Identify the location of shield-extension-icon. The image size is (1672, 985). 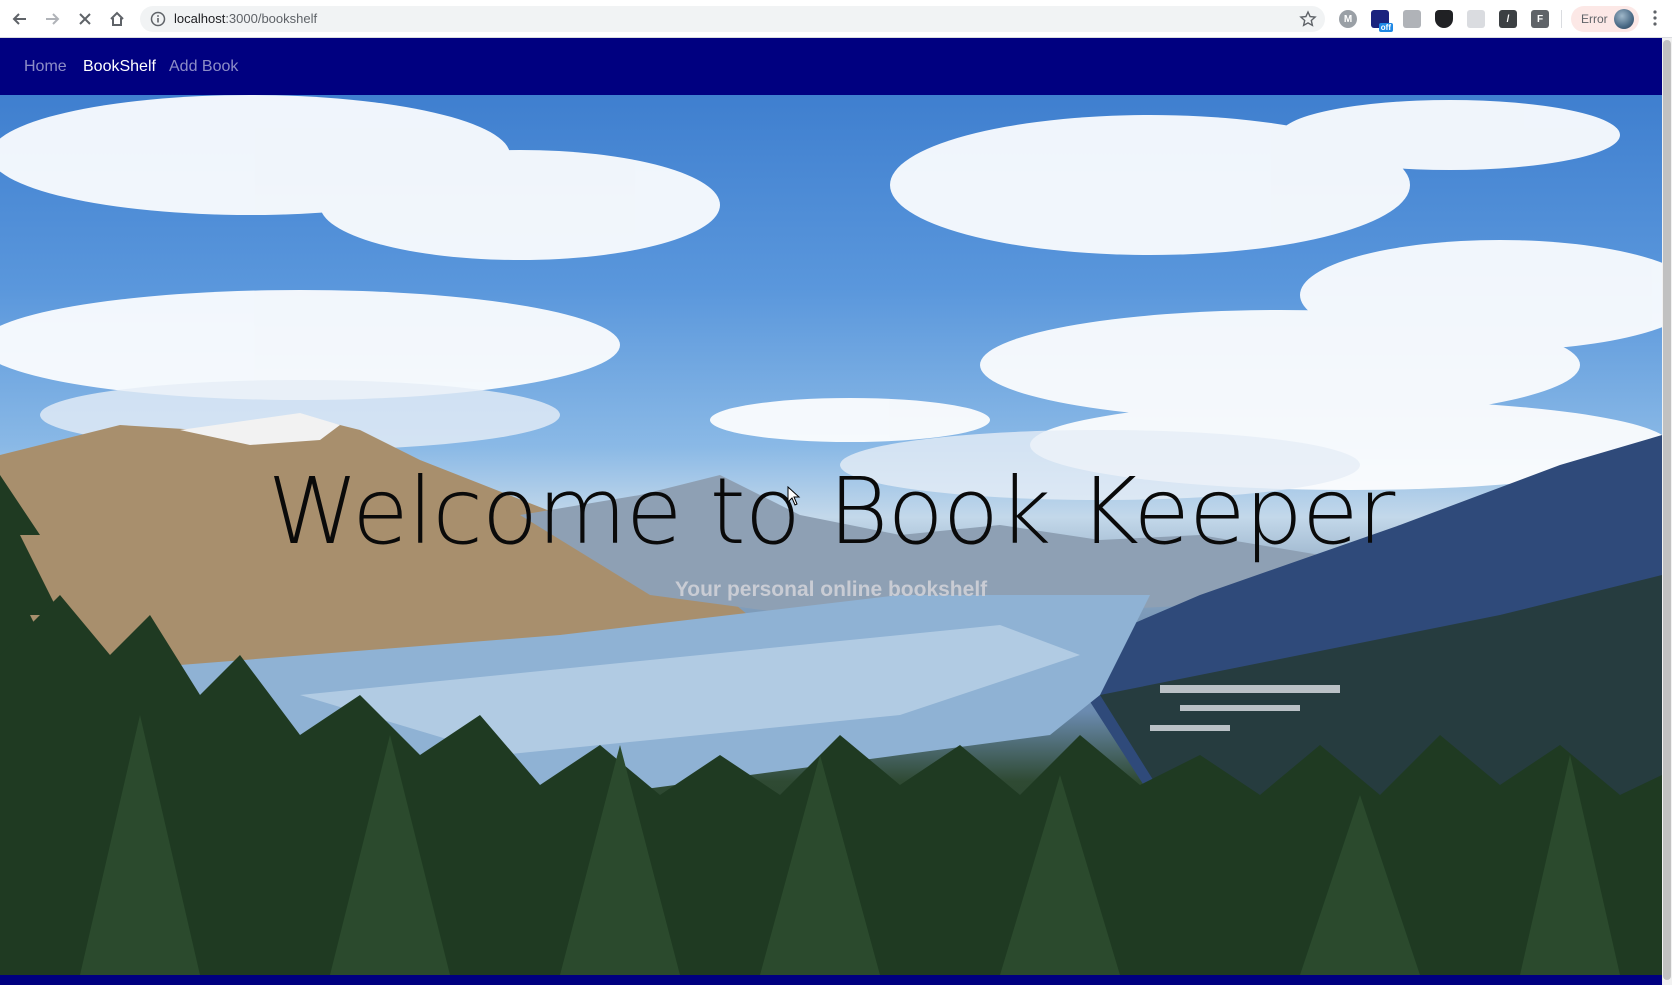
(1444, 19).